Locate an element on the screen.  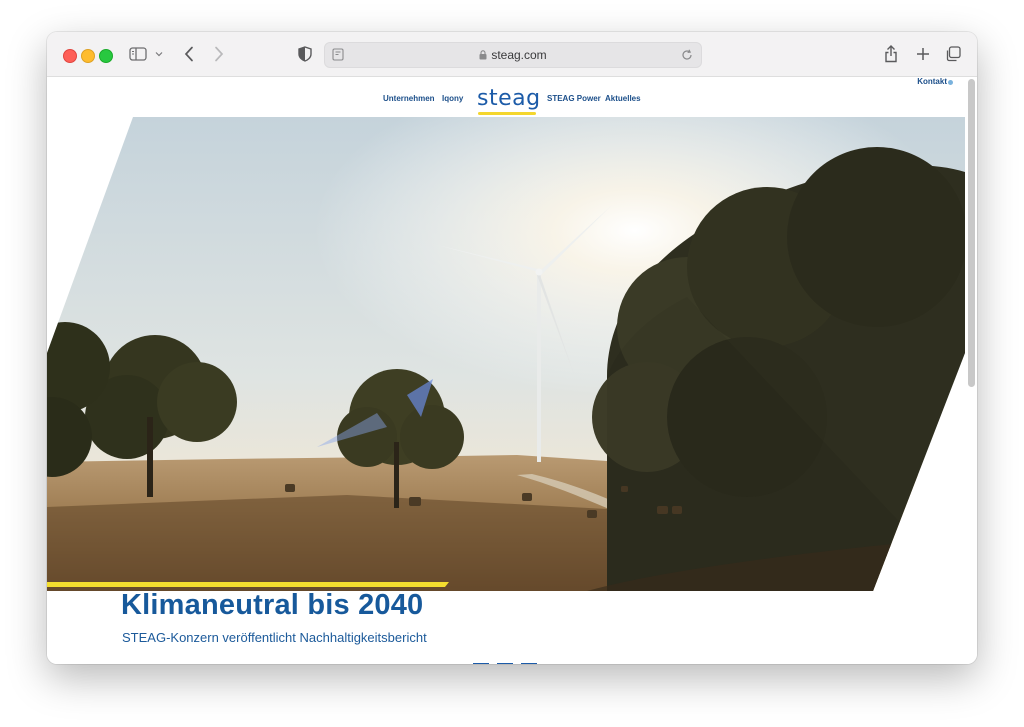
browser-toolbar: steag.com is located at coordinates (512, 54).